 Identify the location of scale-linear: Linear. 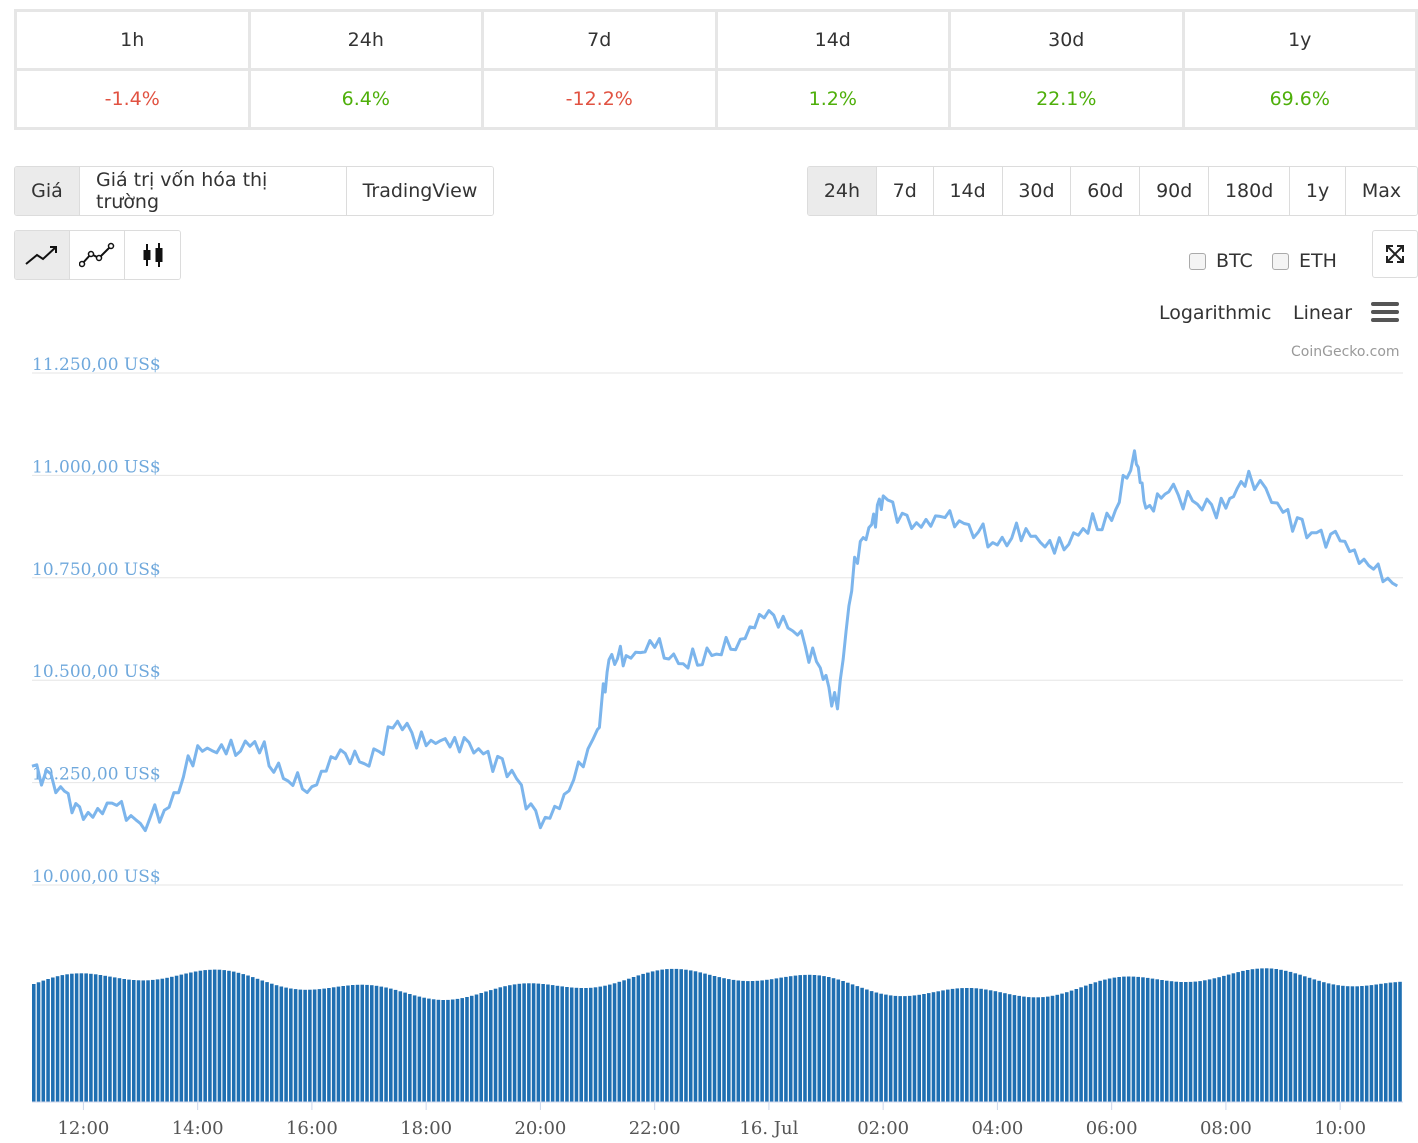
(1322, 313).